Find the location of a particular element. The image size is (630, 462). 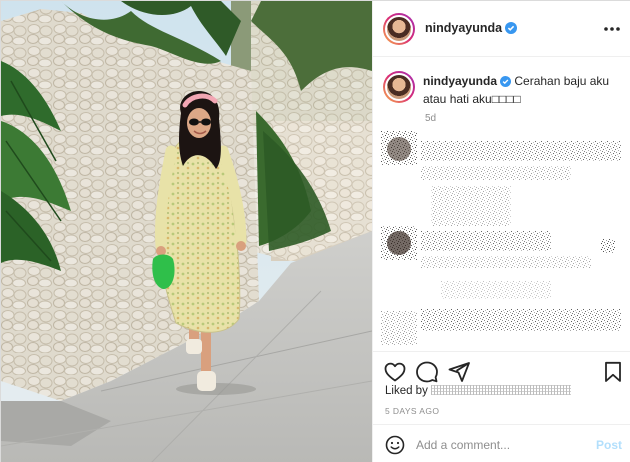

comment-input is located at coordinates (501, 445).